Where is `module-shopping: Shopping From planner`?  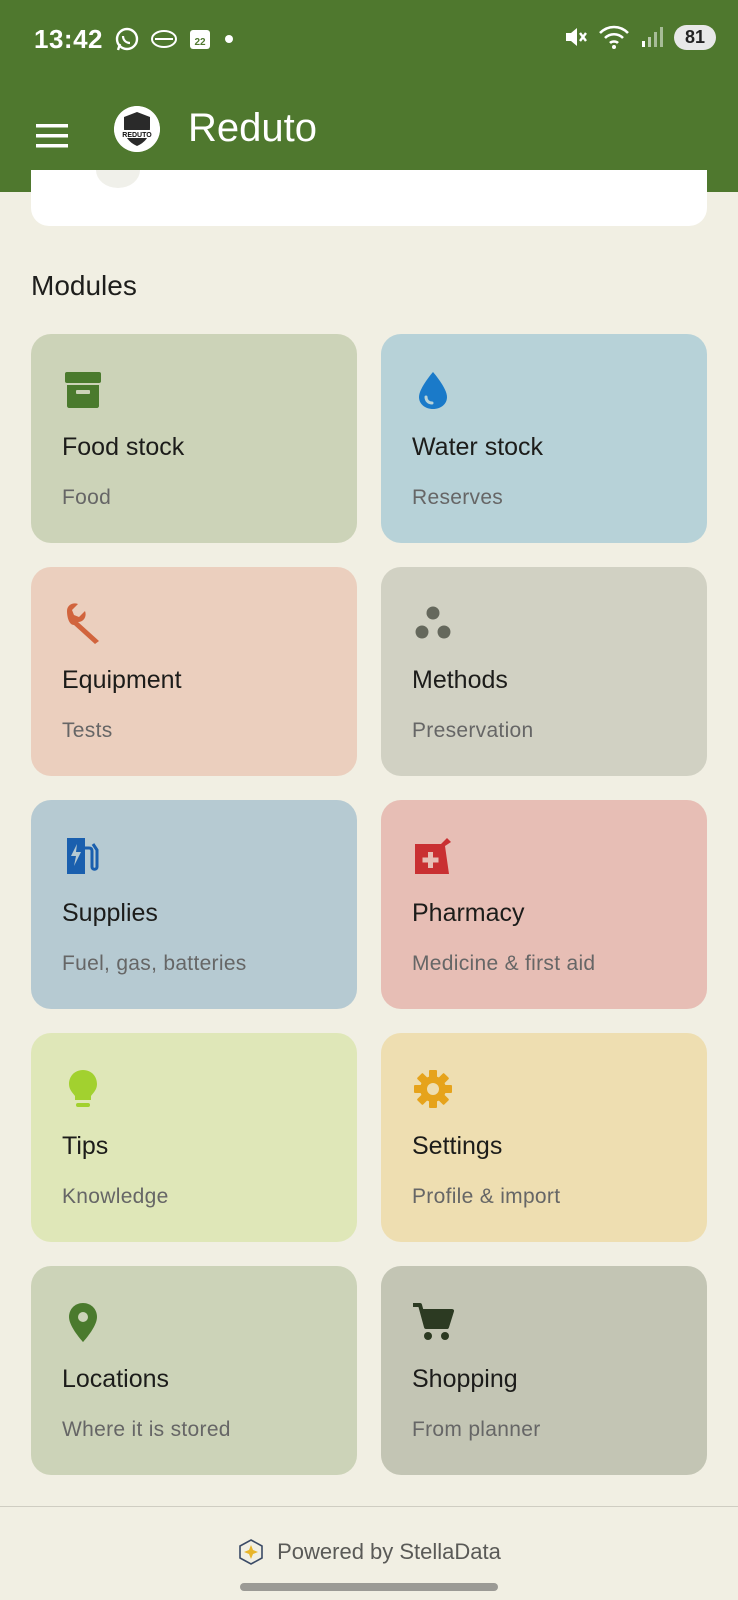 module-shopping: Shopping From planner is located at coordinates (544, 1370).